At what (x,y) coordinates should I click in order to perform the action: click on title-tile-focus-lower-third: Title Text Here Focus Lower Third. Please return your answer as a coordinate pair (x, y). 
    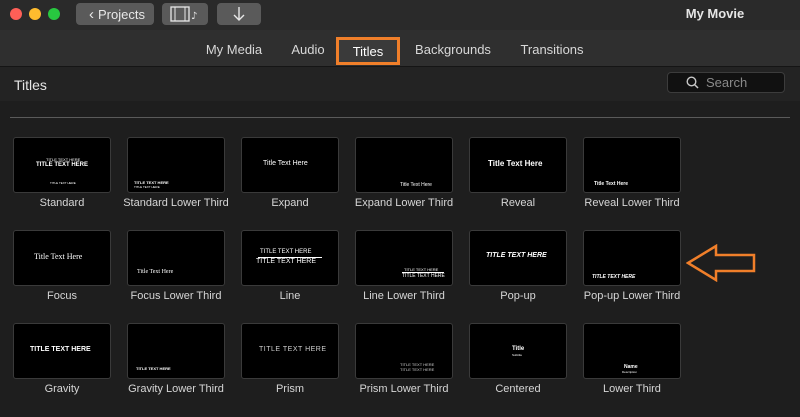
    Looking at the image, I should click on (176, 270).